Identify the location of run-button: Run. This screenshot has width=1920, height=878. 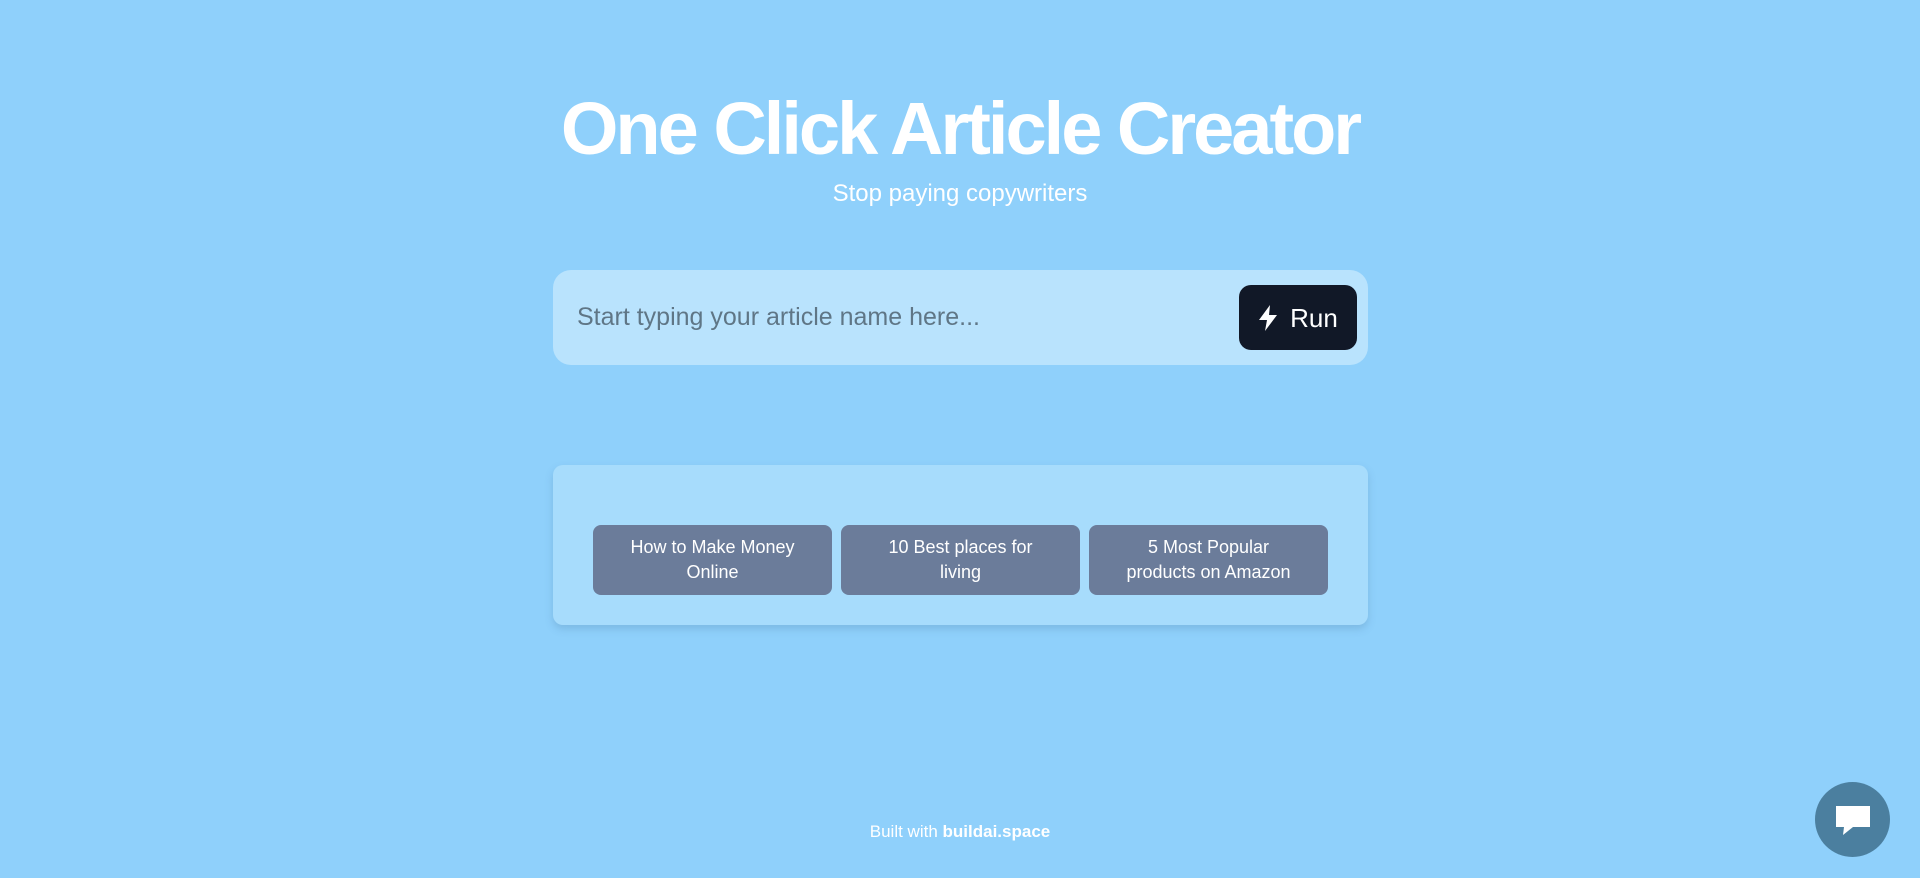
(1298, 317).